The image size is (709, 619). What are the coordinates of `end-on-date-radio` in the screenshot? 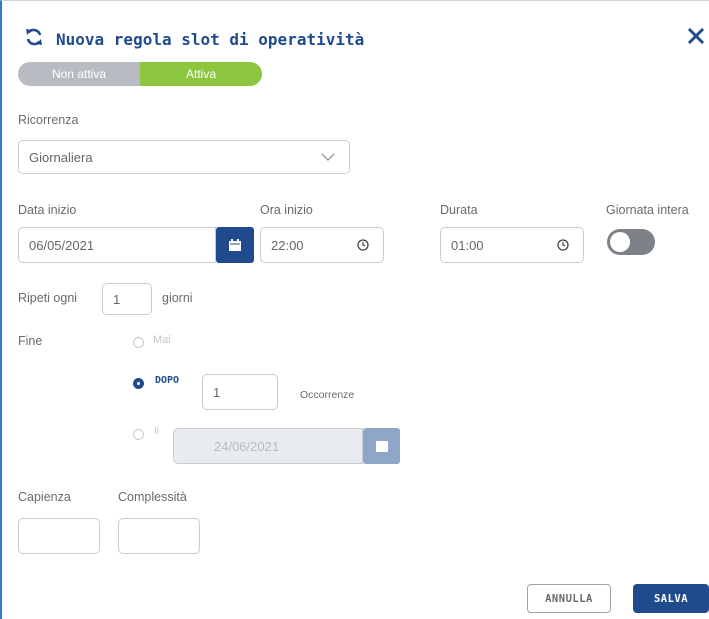 It's located at (138, 434).